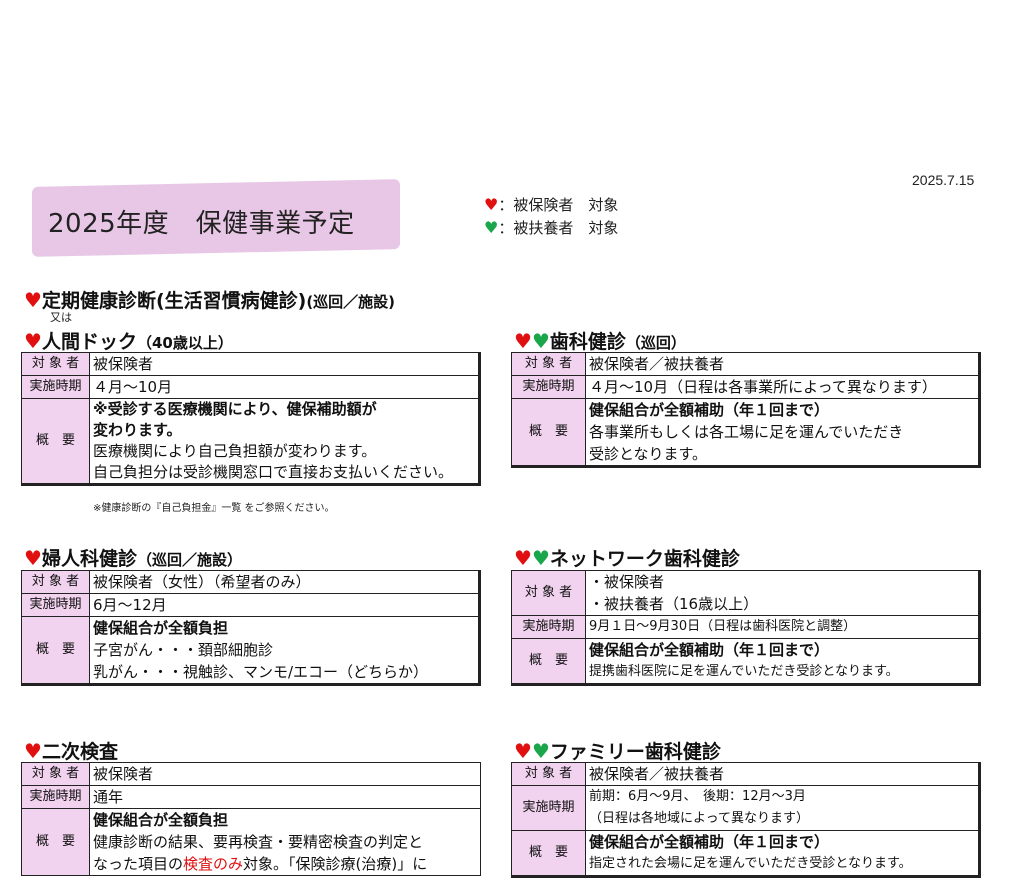  I want to click on ningen-target: 被保険者, so click(284, 364).